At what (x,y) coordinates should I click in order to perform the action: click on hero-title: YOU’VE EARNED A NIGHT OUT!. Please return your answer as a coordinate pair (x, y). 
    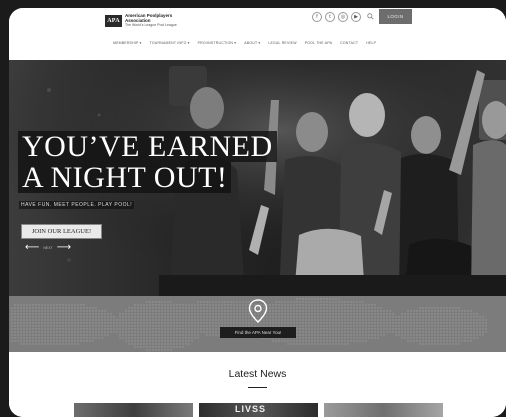
    Looking at the image, I should click on (147, 162).